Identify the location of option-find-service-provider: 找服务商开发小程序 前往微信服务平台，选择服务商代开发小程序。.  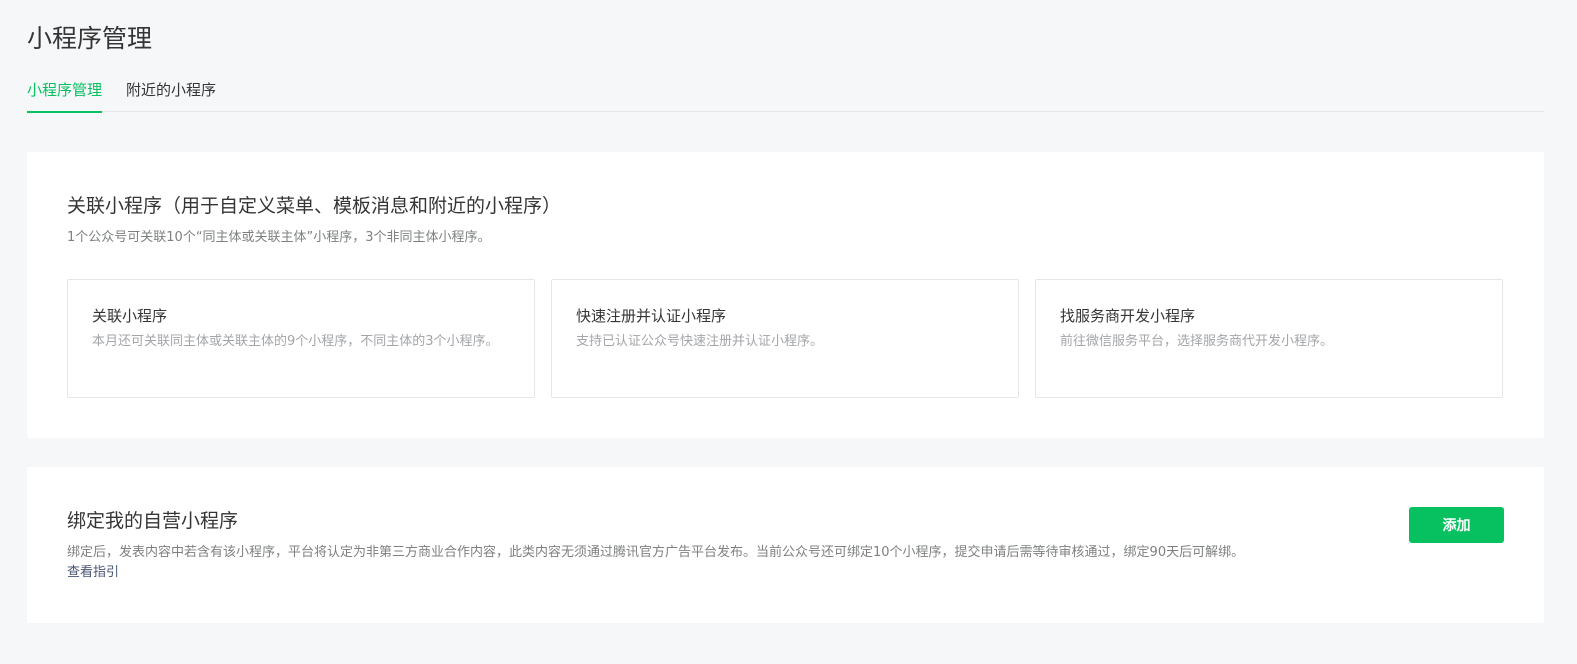
(1269, 338).